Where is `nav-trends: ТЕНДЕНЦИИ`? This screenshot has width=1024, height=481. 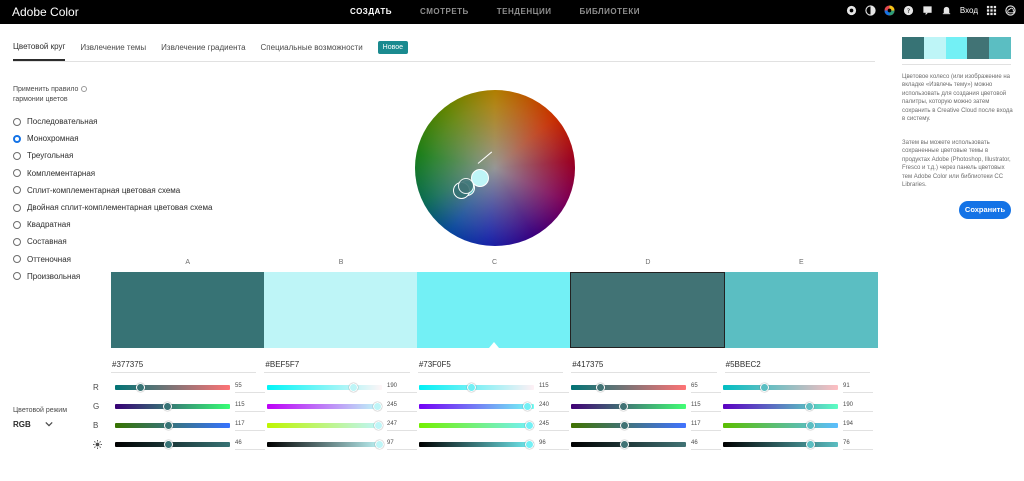
nav-trends: ТЕНДЕНЦИИ is located at coordinates (524, 11).